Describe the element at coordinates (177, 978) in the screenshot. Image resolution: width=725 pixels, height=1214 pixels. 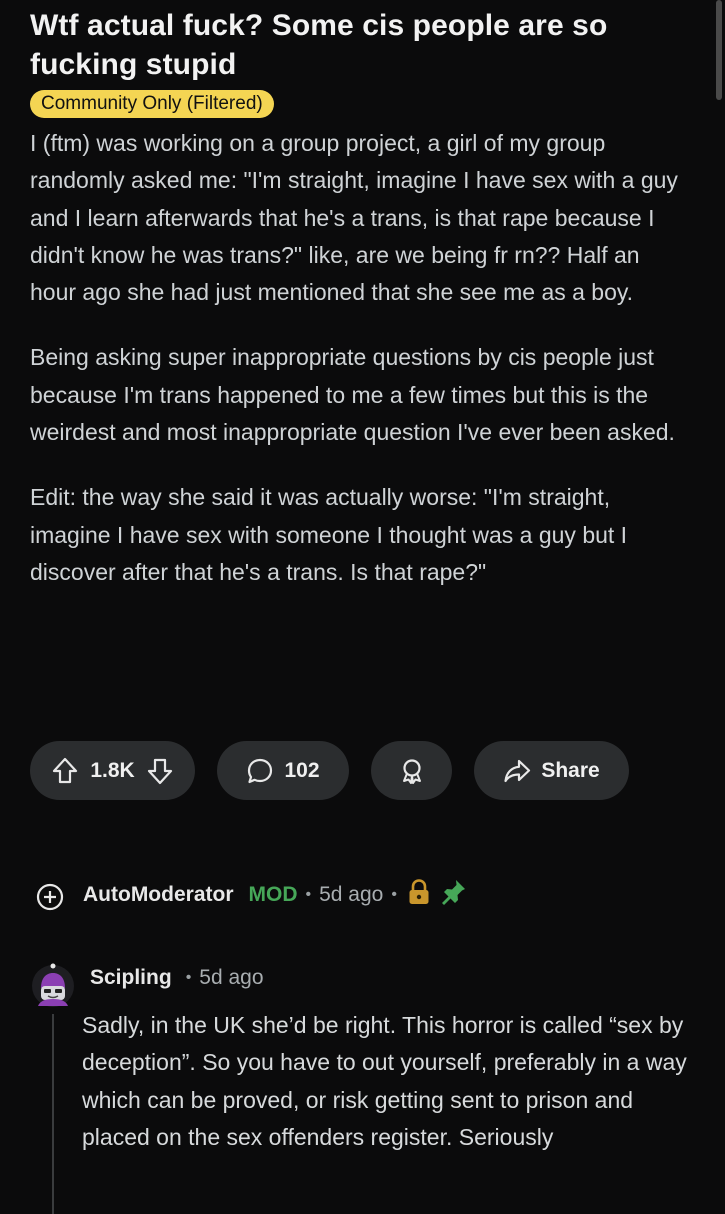
I see `comment-header: Scipling • 5d ago` at that location.